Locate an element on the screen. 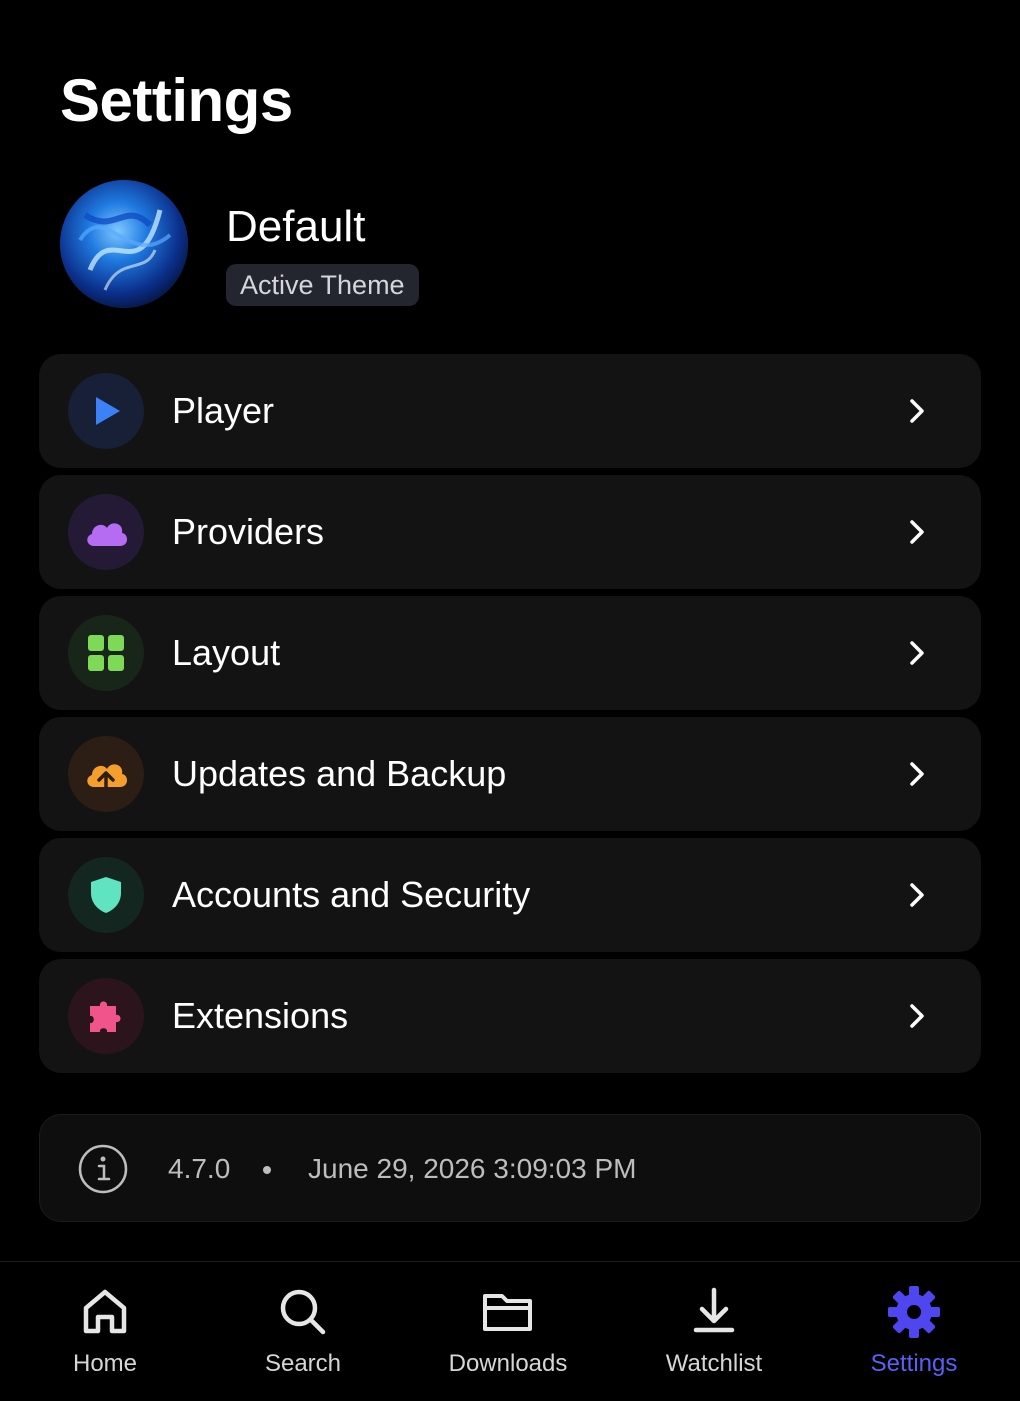 This screenshot has width=1020, height=1401. cloud-icon is located at coordinates (107, 534).